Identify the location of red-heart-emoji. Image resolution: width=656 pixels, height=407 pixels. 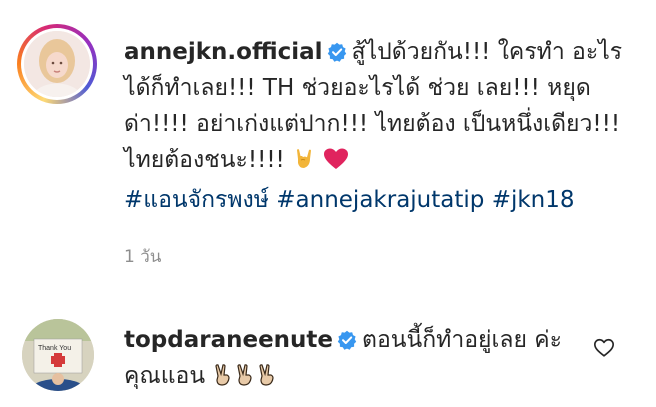
(336, 164).